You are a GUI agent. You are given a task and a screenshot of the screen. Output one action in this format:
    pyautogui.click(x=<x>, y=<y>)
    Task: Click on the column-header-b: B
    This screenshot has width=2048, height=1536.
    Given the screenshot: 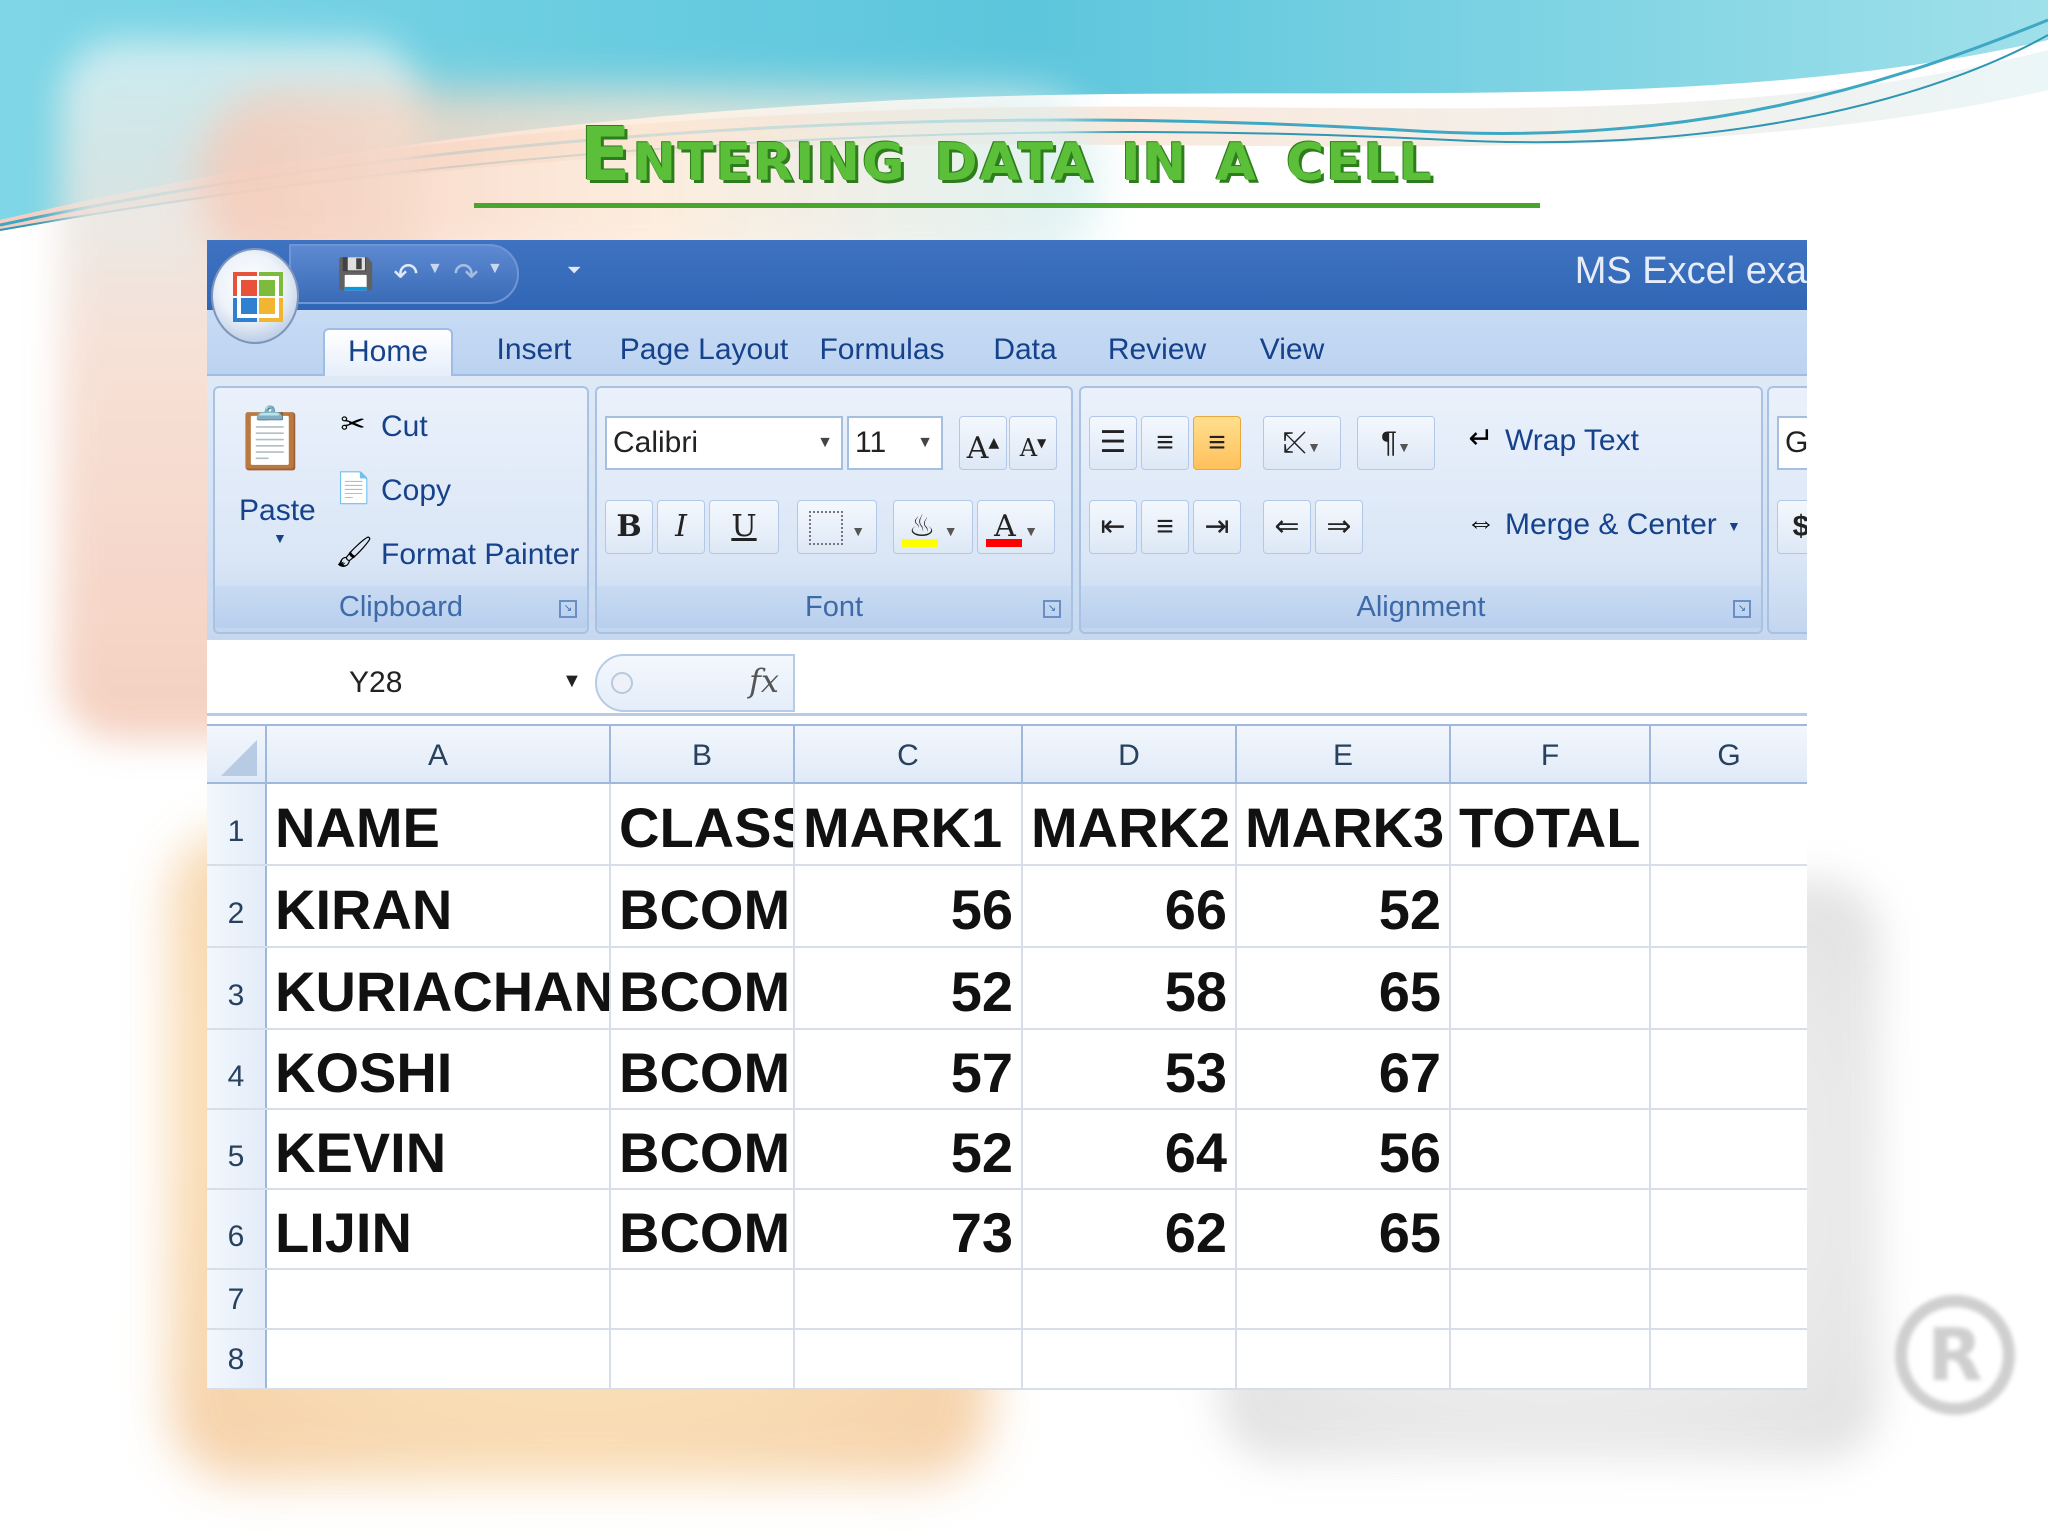 What is the action you would take?
    pyautogui.click(x=703, y=755)
    